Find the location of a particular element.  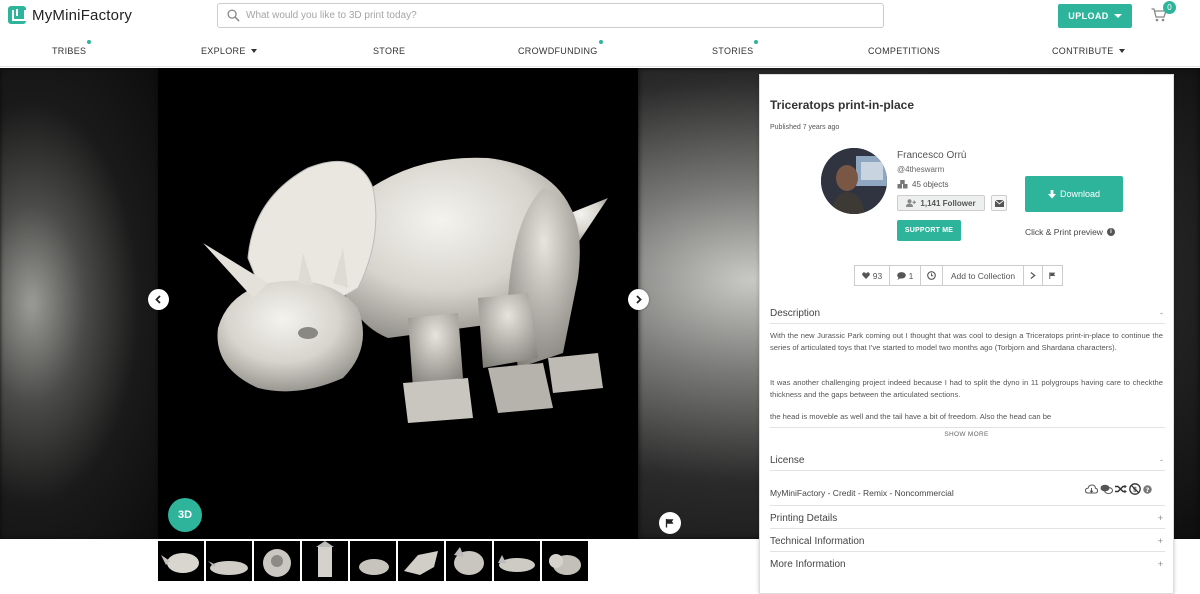

license-icons: $ ? is located at coordinates (1118, 489).